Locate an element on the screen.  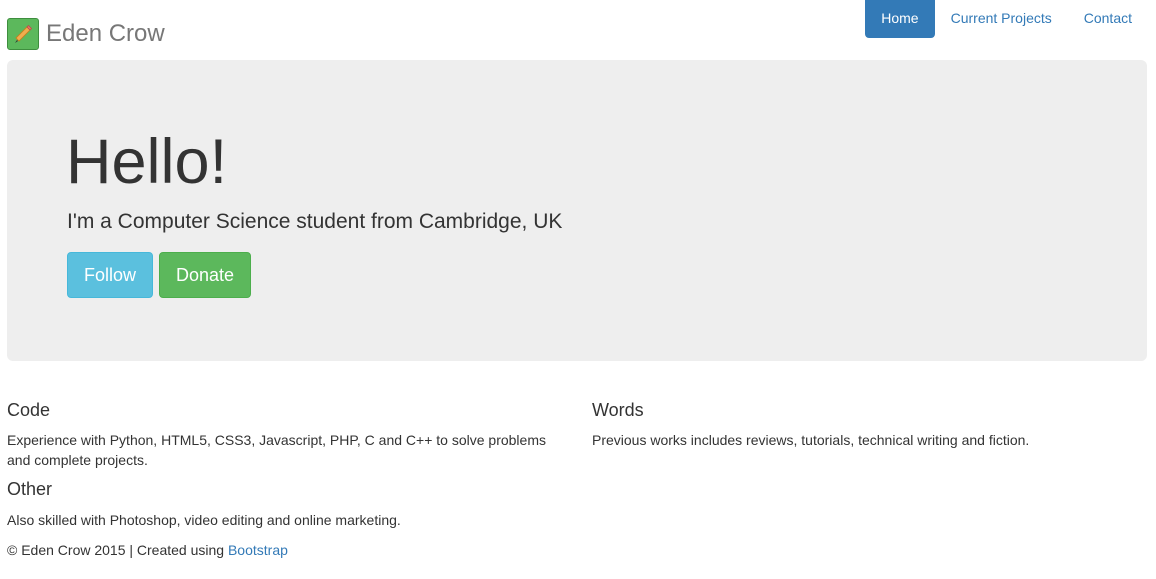
nav-contact: Contact is located at coordinates (1108, 19).